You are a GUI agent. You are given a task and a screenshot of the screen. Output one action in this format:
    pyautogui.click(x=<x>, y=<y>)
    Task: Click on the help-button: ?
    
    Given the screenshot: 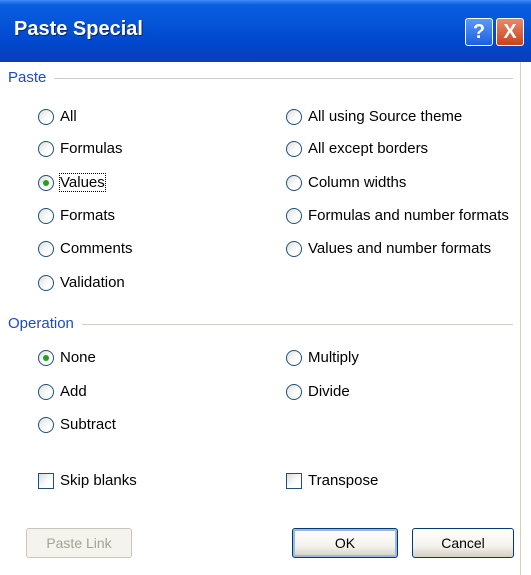 What is the action you would take?
    pyautogui.click(x=479, y=32)
    